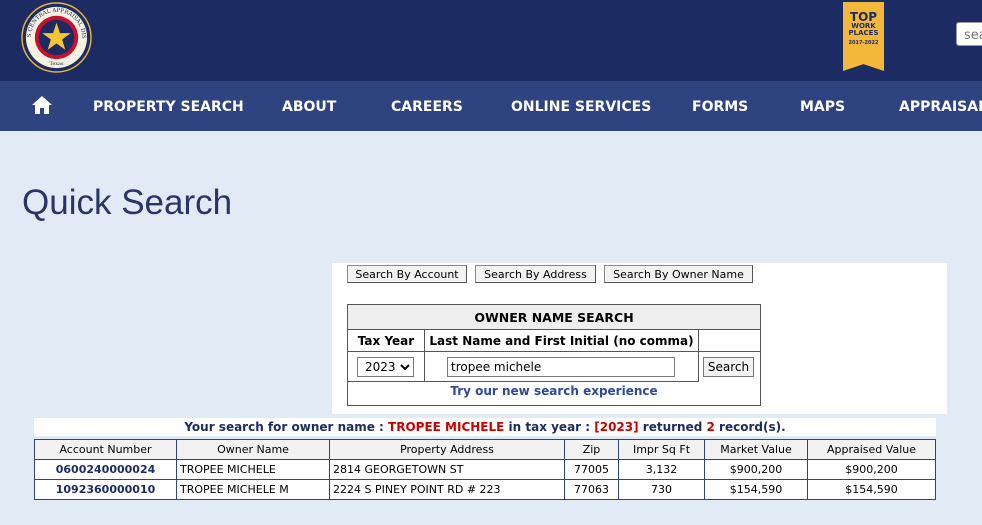 This screenshot has width=982, height=525. I want to click on site-search-input, so click(969, 34).